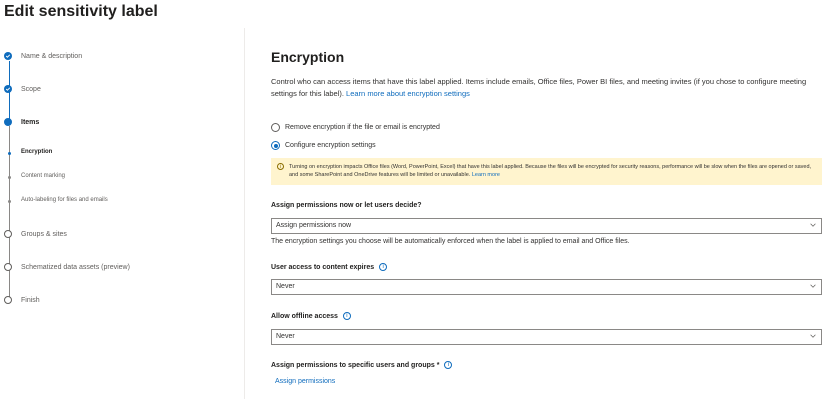  I want to click on substep-auto-labeling: Auto-labeling for files and emails, so click(64, 200).